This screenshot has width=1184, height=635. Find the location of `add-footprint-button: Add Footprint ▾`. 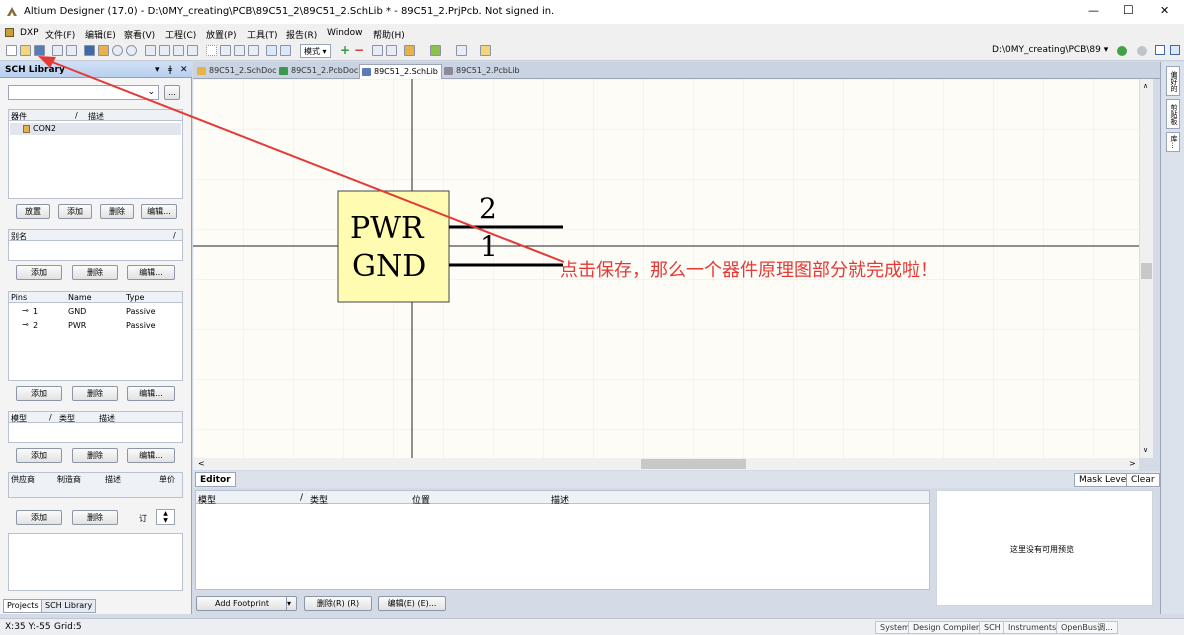

add-footprint-button: Add Footprint ▾ is located at coordinates (246, 603).